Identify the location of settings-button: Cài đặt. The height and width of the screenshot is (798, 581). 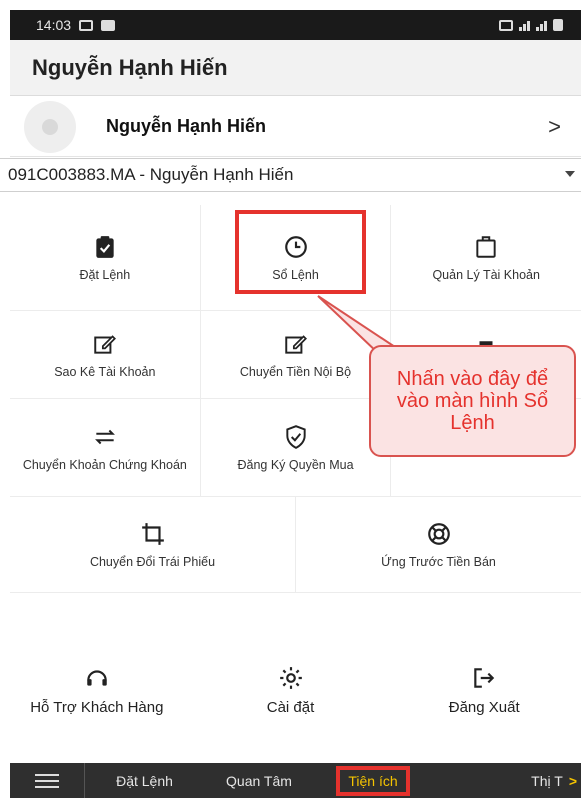
(291, 690).